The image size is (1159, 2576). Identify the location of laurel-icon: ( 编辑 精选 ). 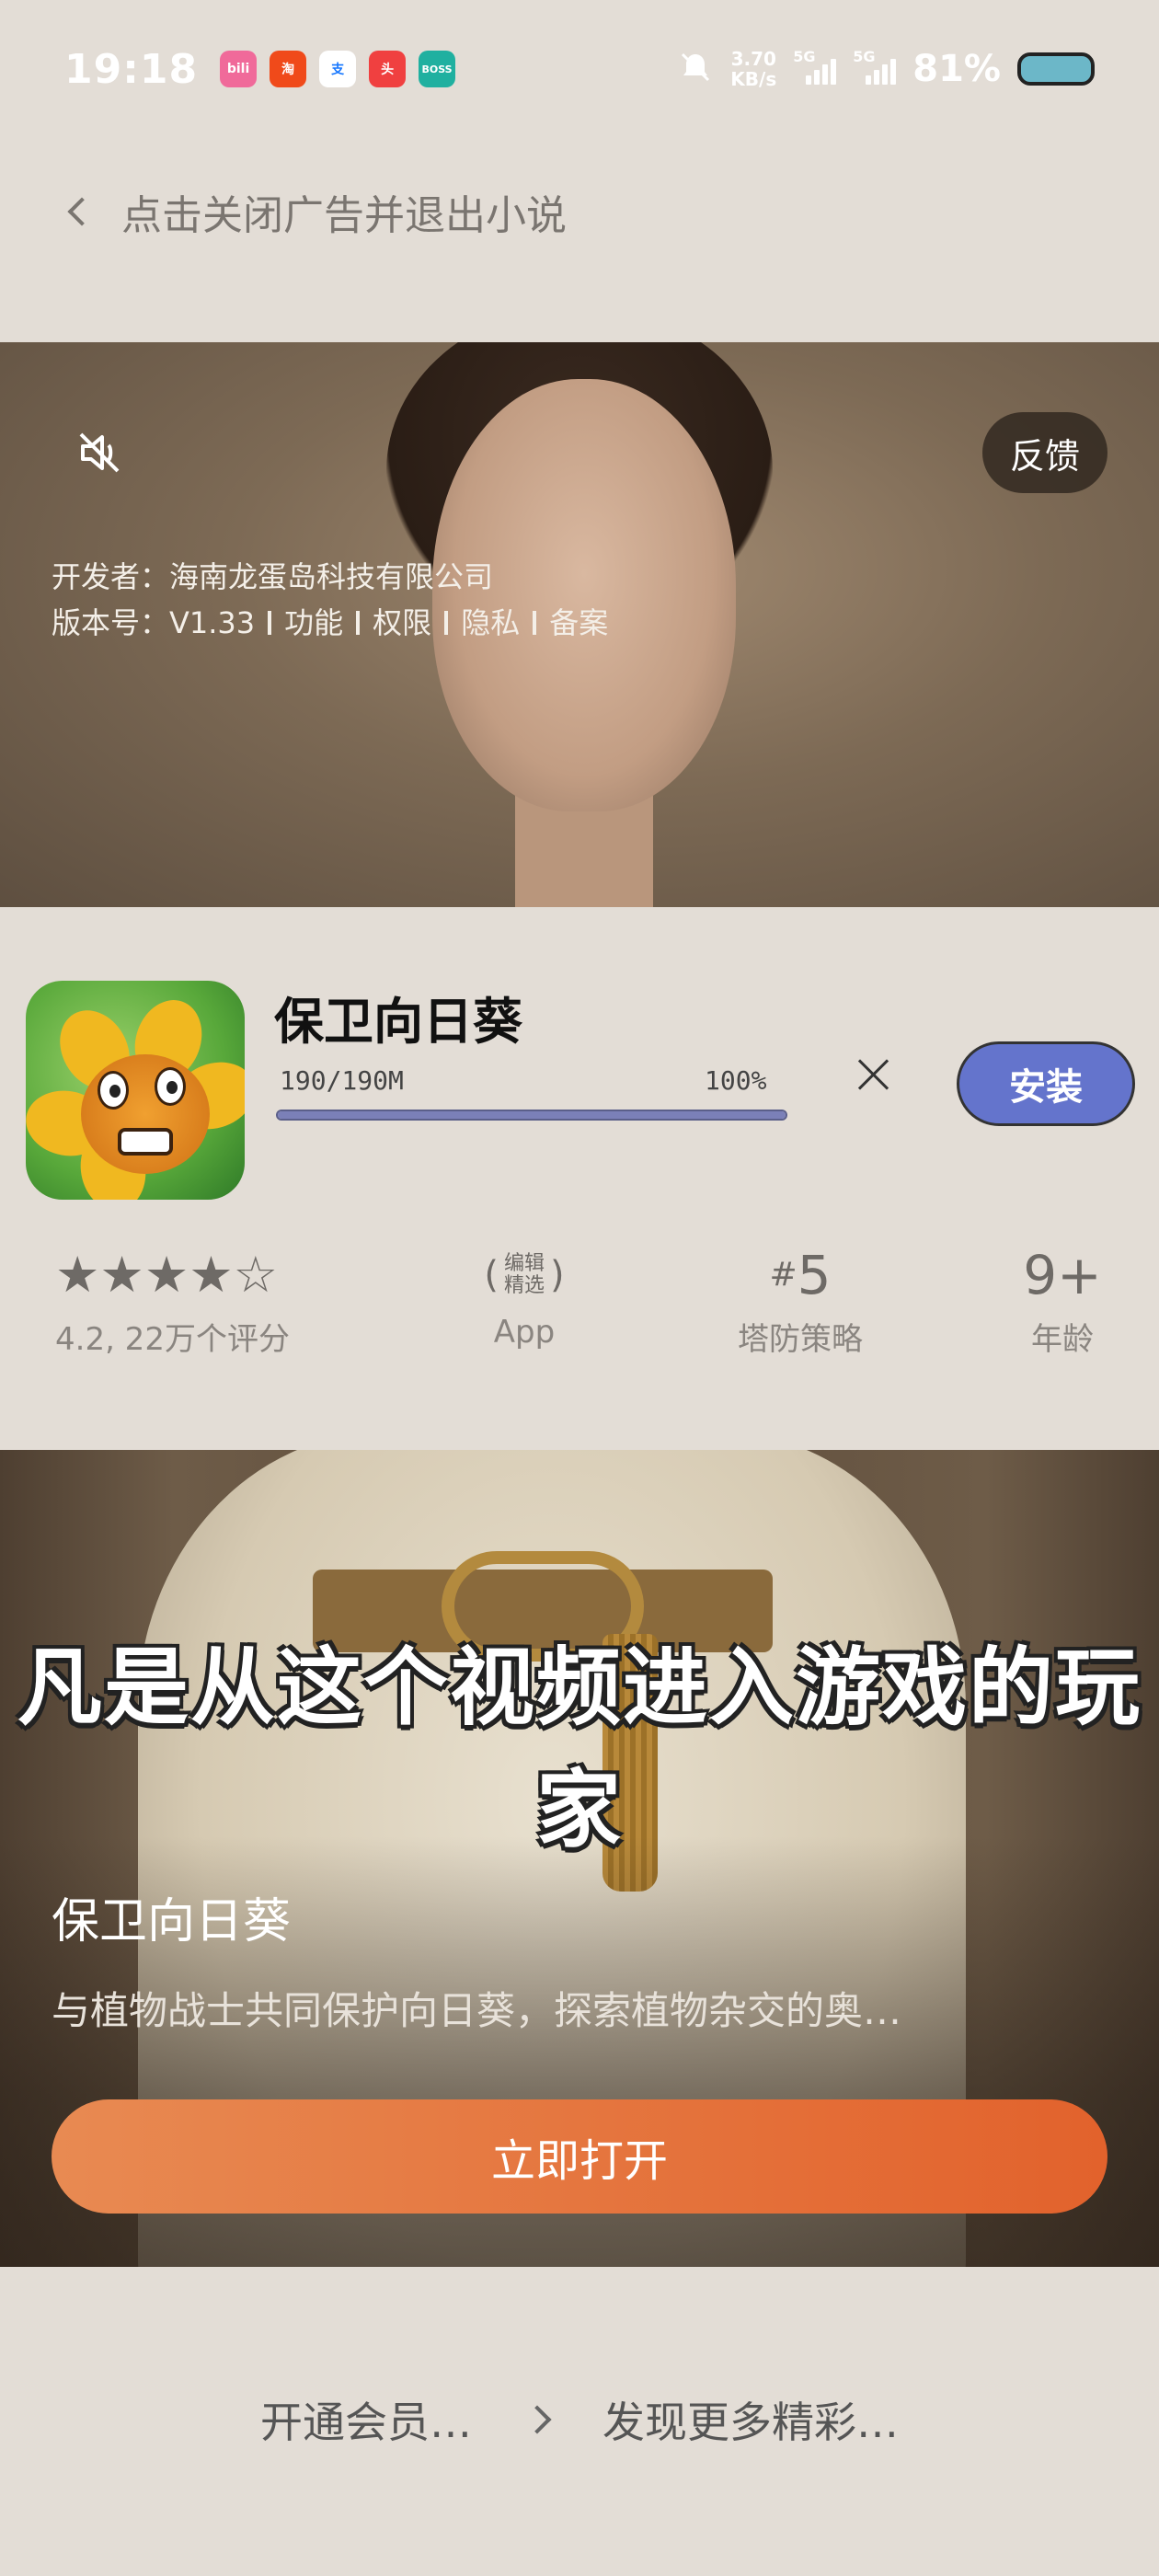
(524, 1274).